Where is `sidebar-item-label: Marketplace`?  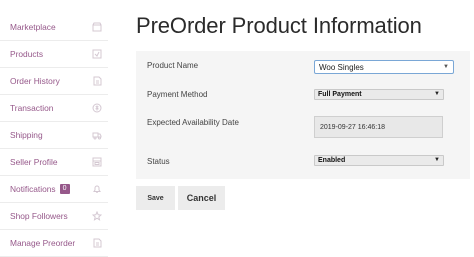
sidebar-item-label: Marketplace is located at coordinates (33, 27).